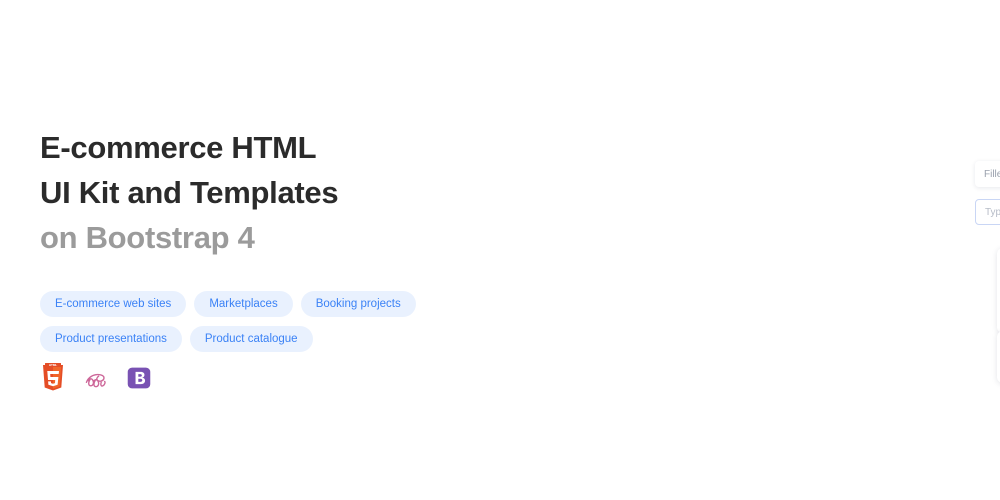 The image size is (1000, 500). I want to click on sass-logo-icon, so click(95, 380).